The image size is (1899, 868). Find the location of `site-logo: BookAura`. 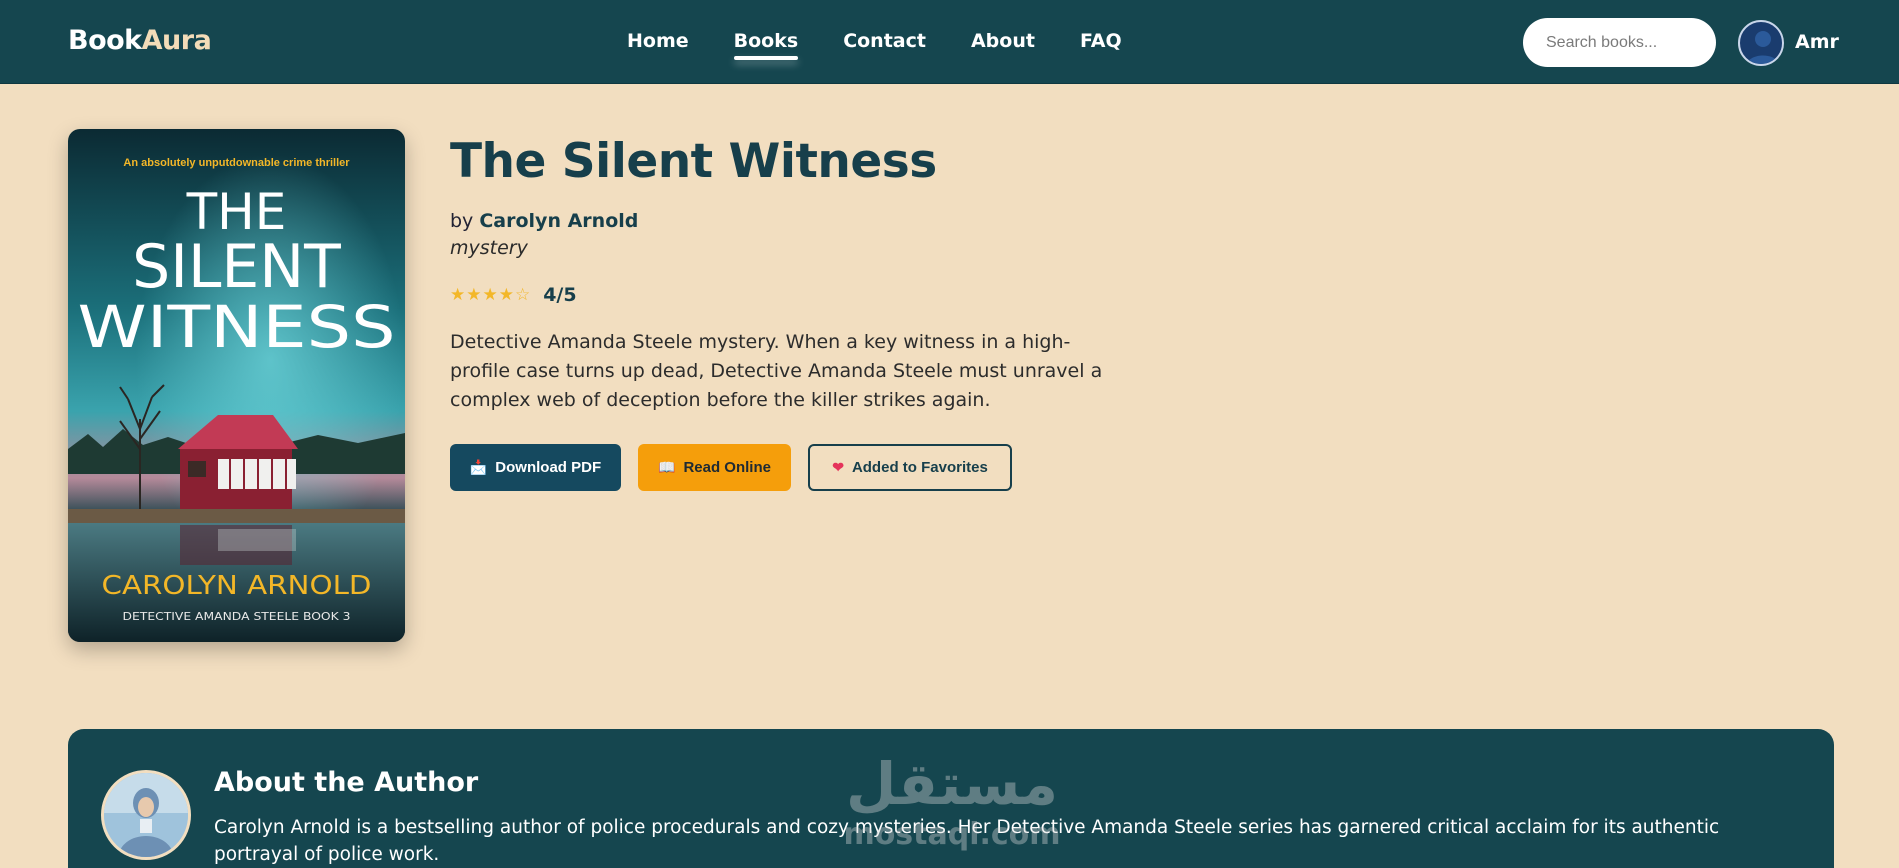

site-logo: BookAura is located at coordinates (140, 40).